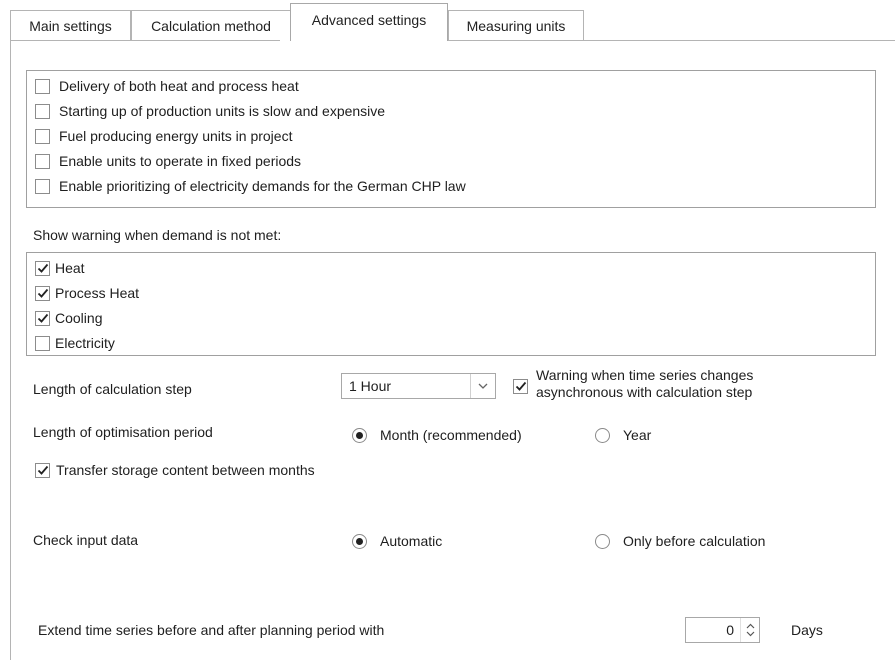  I want to click on calc-step-label: Length of calculation step, so click(112, 389).